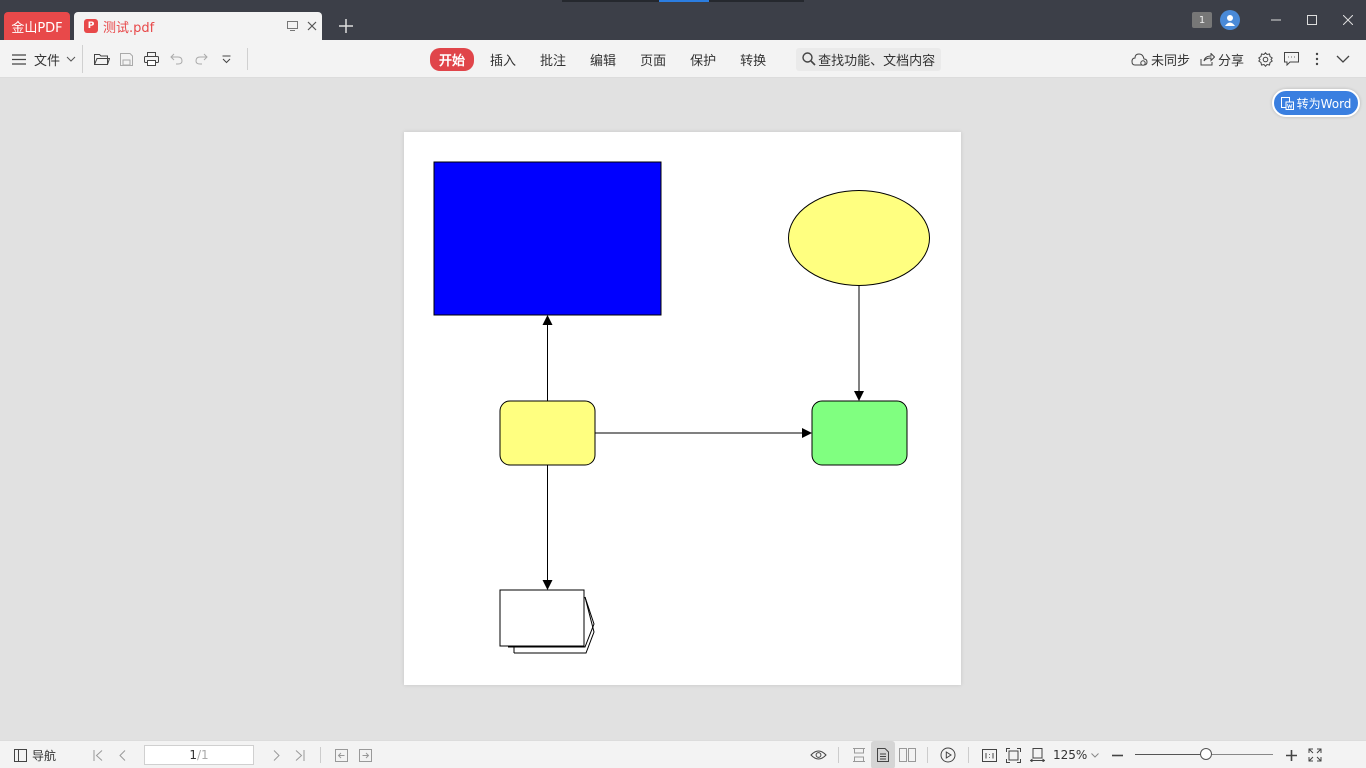  I want to click on close-window-button, so click(1348, 20).